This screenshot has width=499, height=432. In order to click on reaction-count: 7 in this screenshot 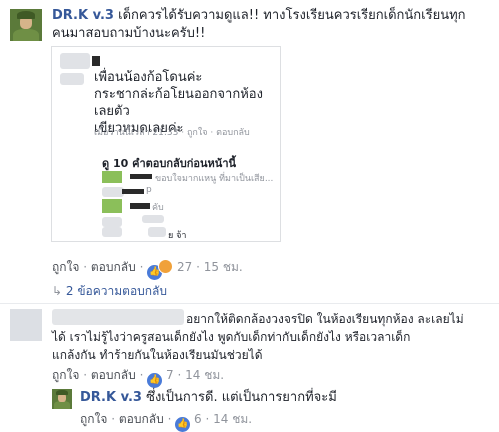, I will do `click(170, 375)`.